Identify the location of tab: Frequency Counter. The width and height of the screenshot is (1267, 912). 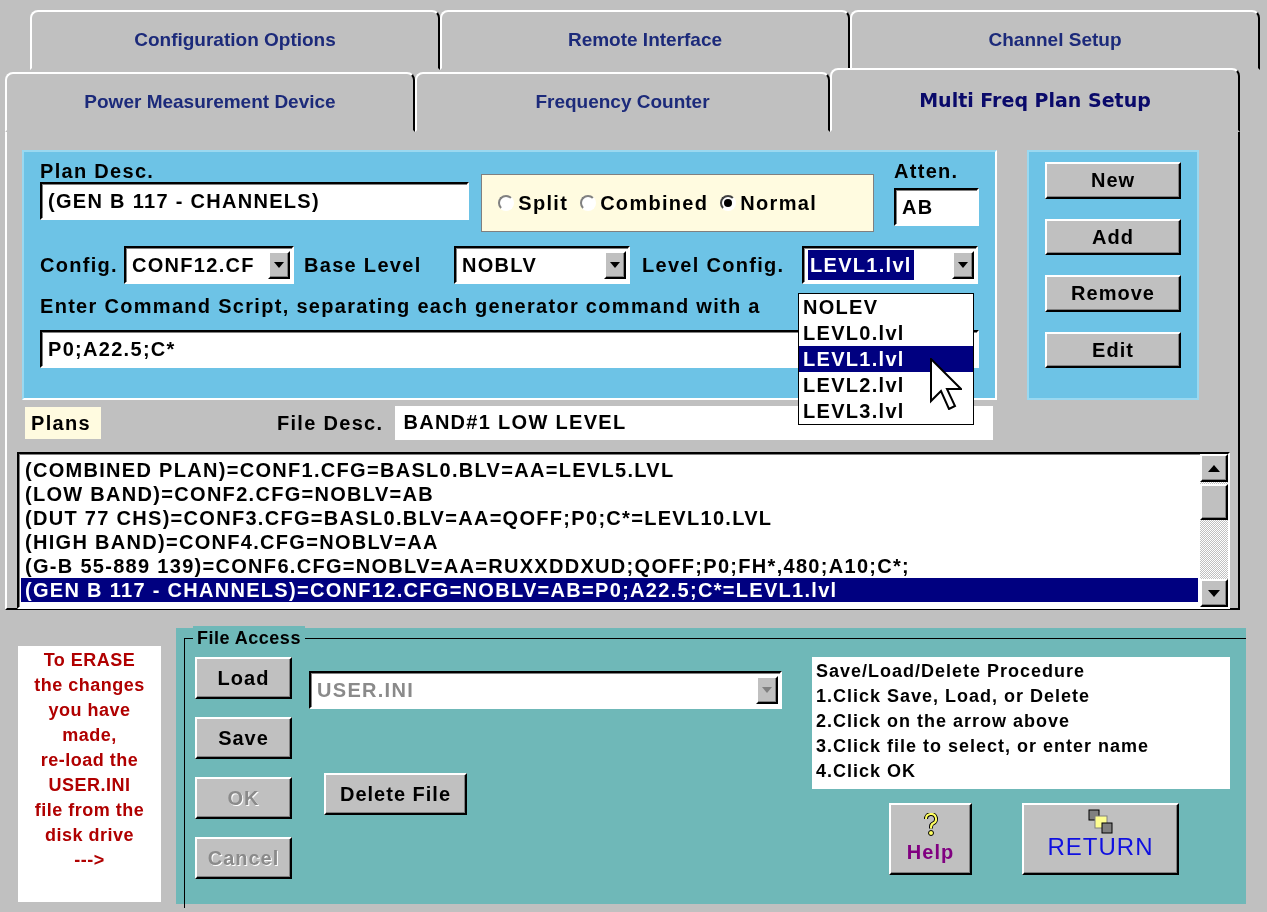
(622, 102).